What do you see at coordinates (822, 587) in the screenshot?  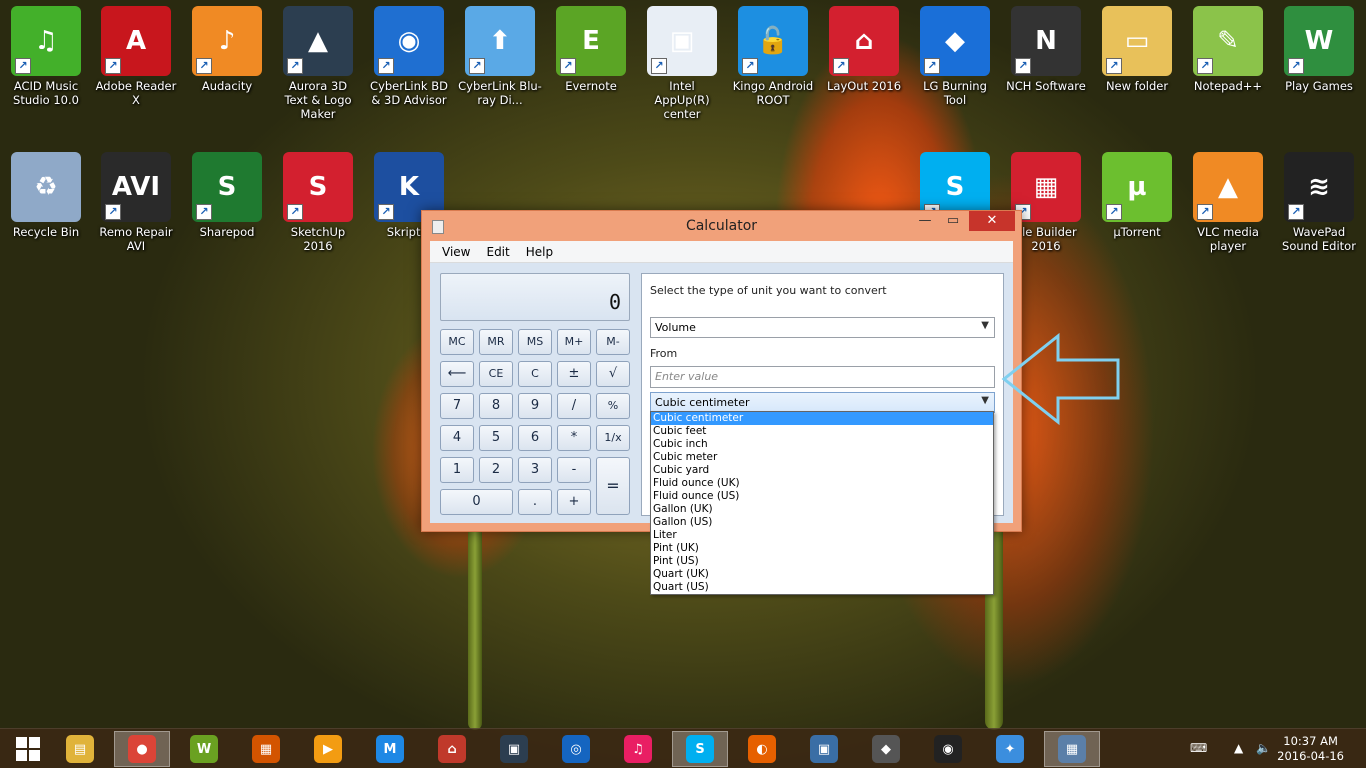 I see `unit-option: Quart (US)` at bounding box center [822, 587].